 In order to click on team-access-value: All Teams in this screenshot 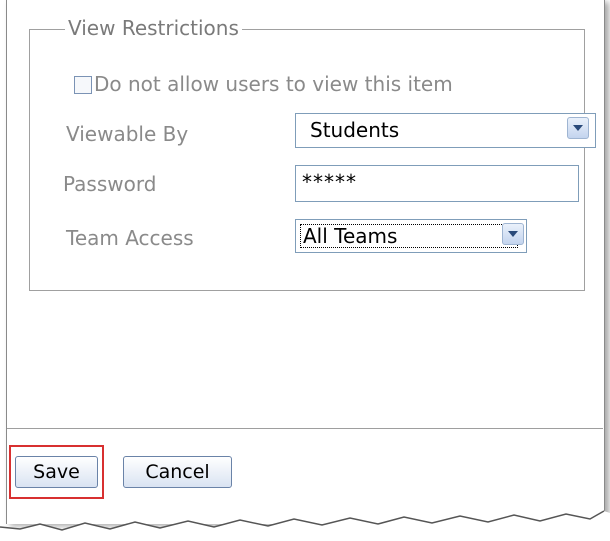, I will do `click(409, 236)`.